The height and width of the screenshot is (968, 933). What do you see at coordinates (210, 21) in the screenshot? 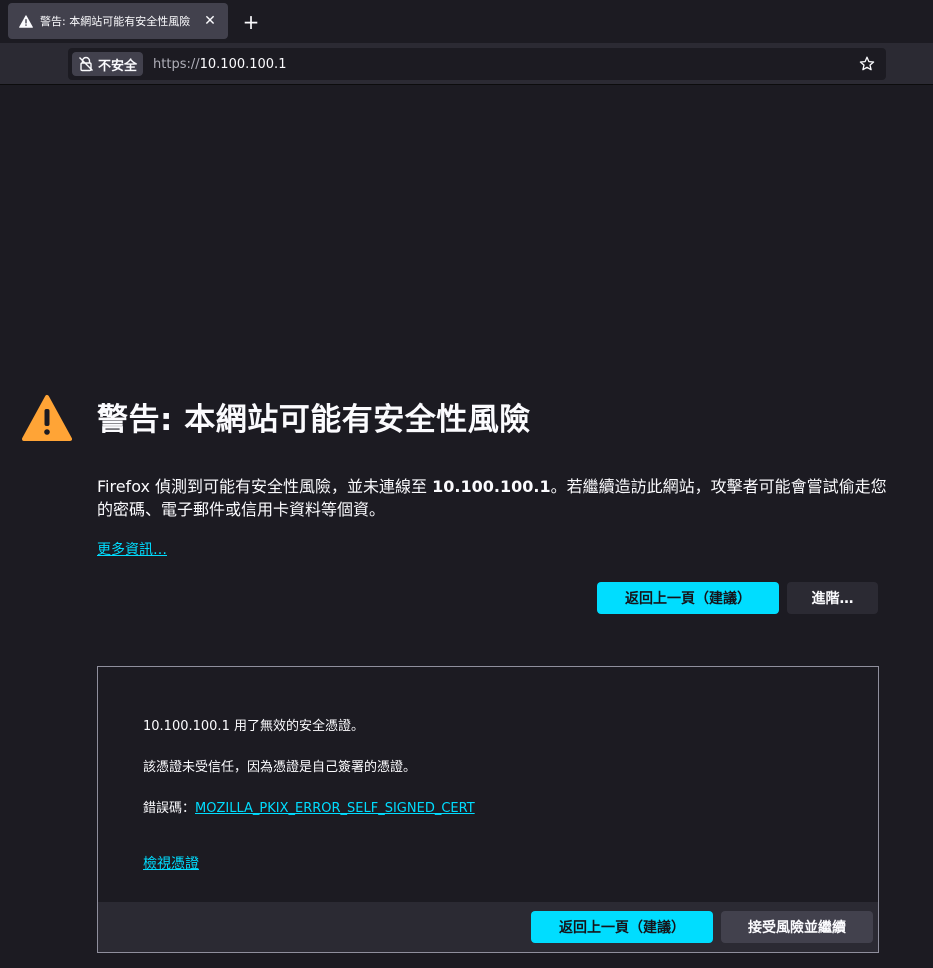
I see `close-icon: ✕` at bounding box center [210, 21].